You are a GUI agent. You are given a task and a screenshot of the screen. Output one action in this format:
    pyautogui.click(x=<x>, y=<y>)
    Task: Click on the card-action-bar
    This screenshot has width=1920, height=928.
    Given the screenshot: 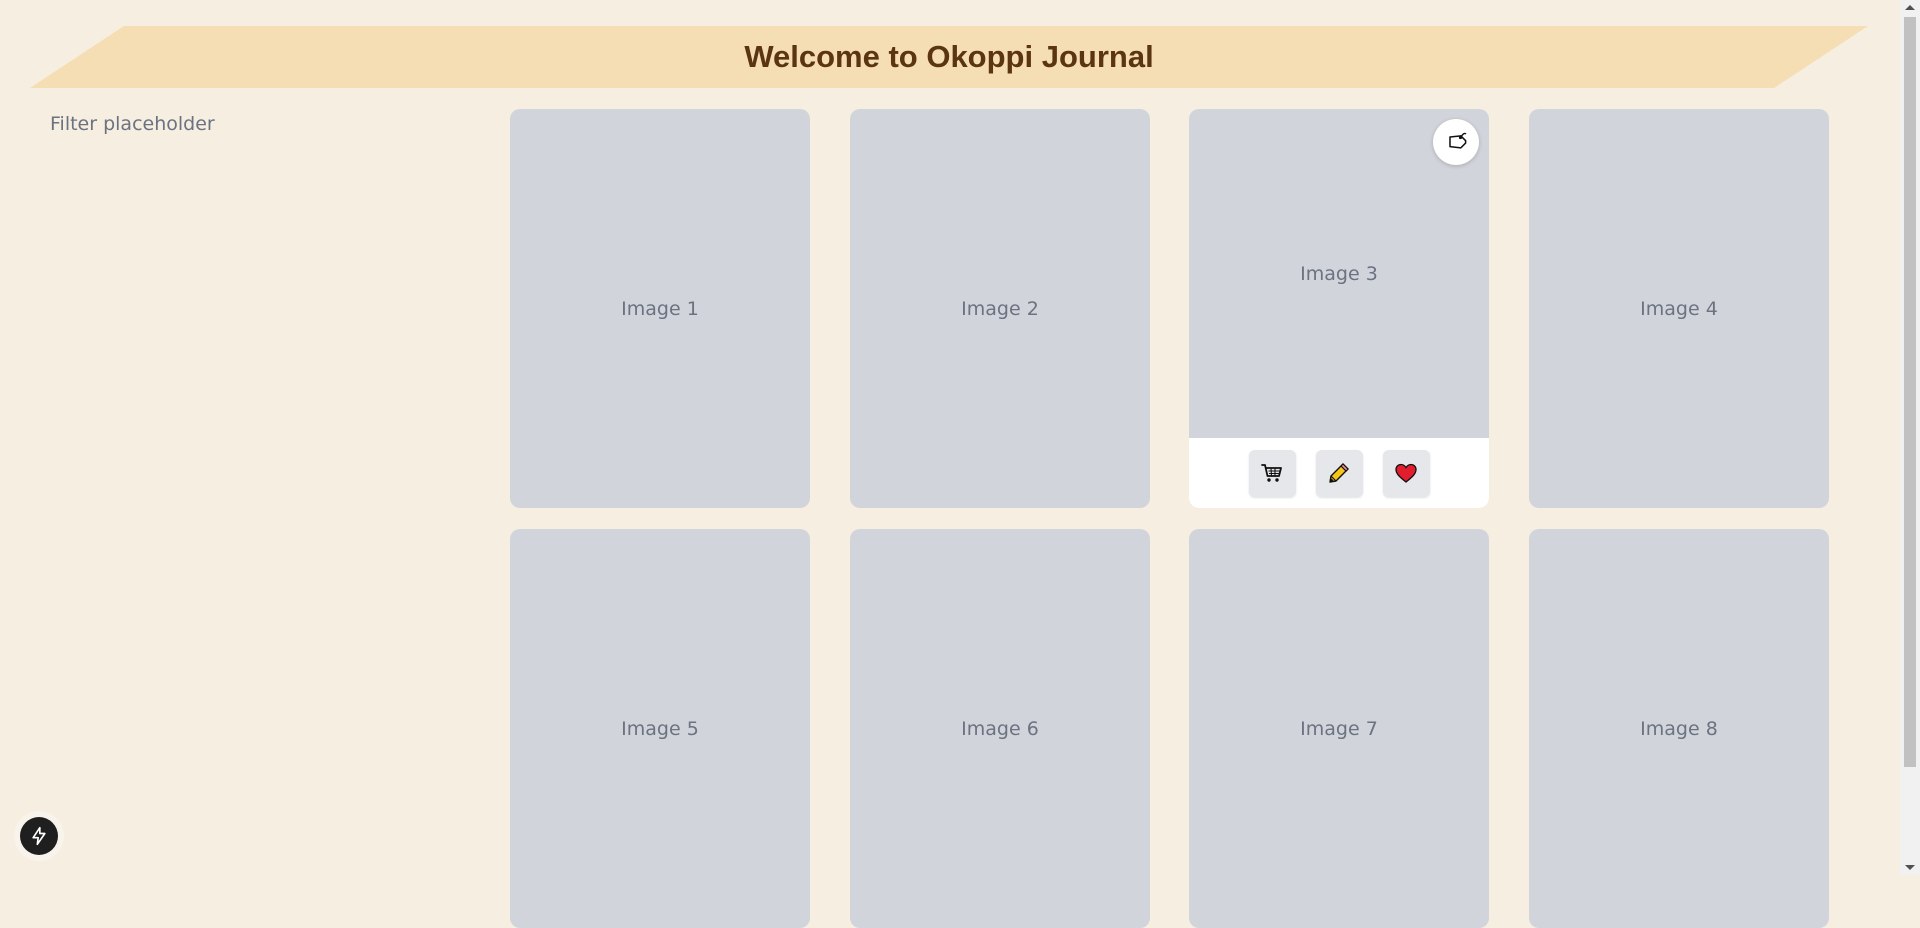 What is the action you would take?
    pyautogui.click(x=1339, y=473)
    